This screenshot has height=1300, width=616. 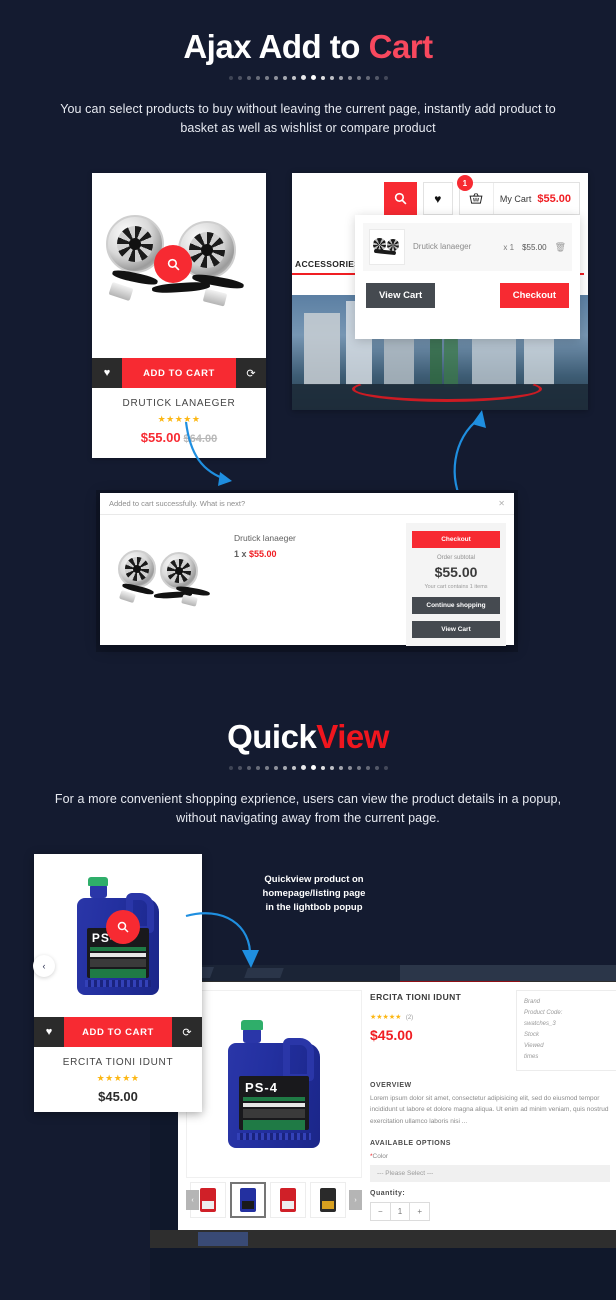 I want to click on modal-continue-button: Continue shopping, so click(x=456, y=605).